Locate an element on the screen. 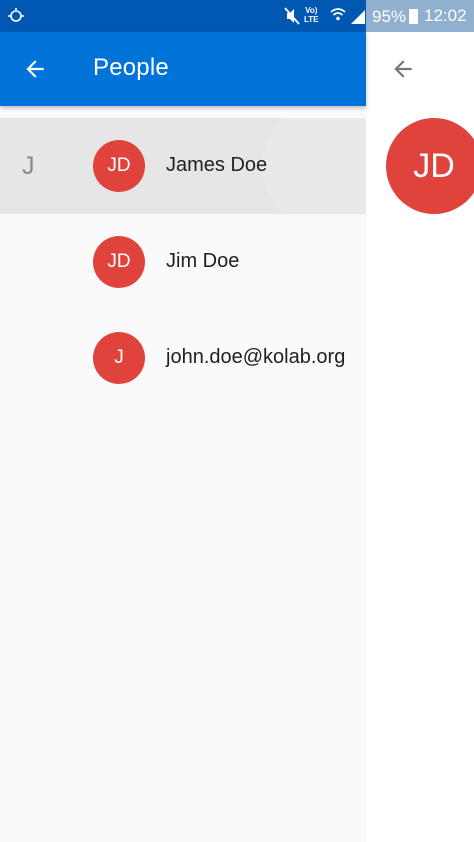 The height and width of the screenshot is (842, 474). page-title: People is located at coordinates (131, 67).